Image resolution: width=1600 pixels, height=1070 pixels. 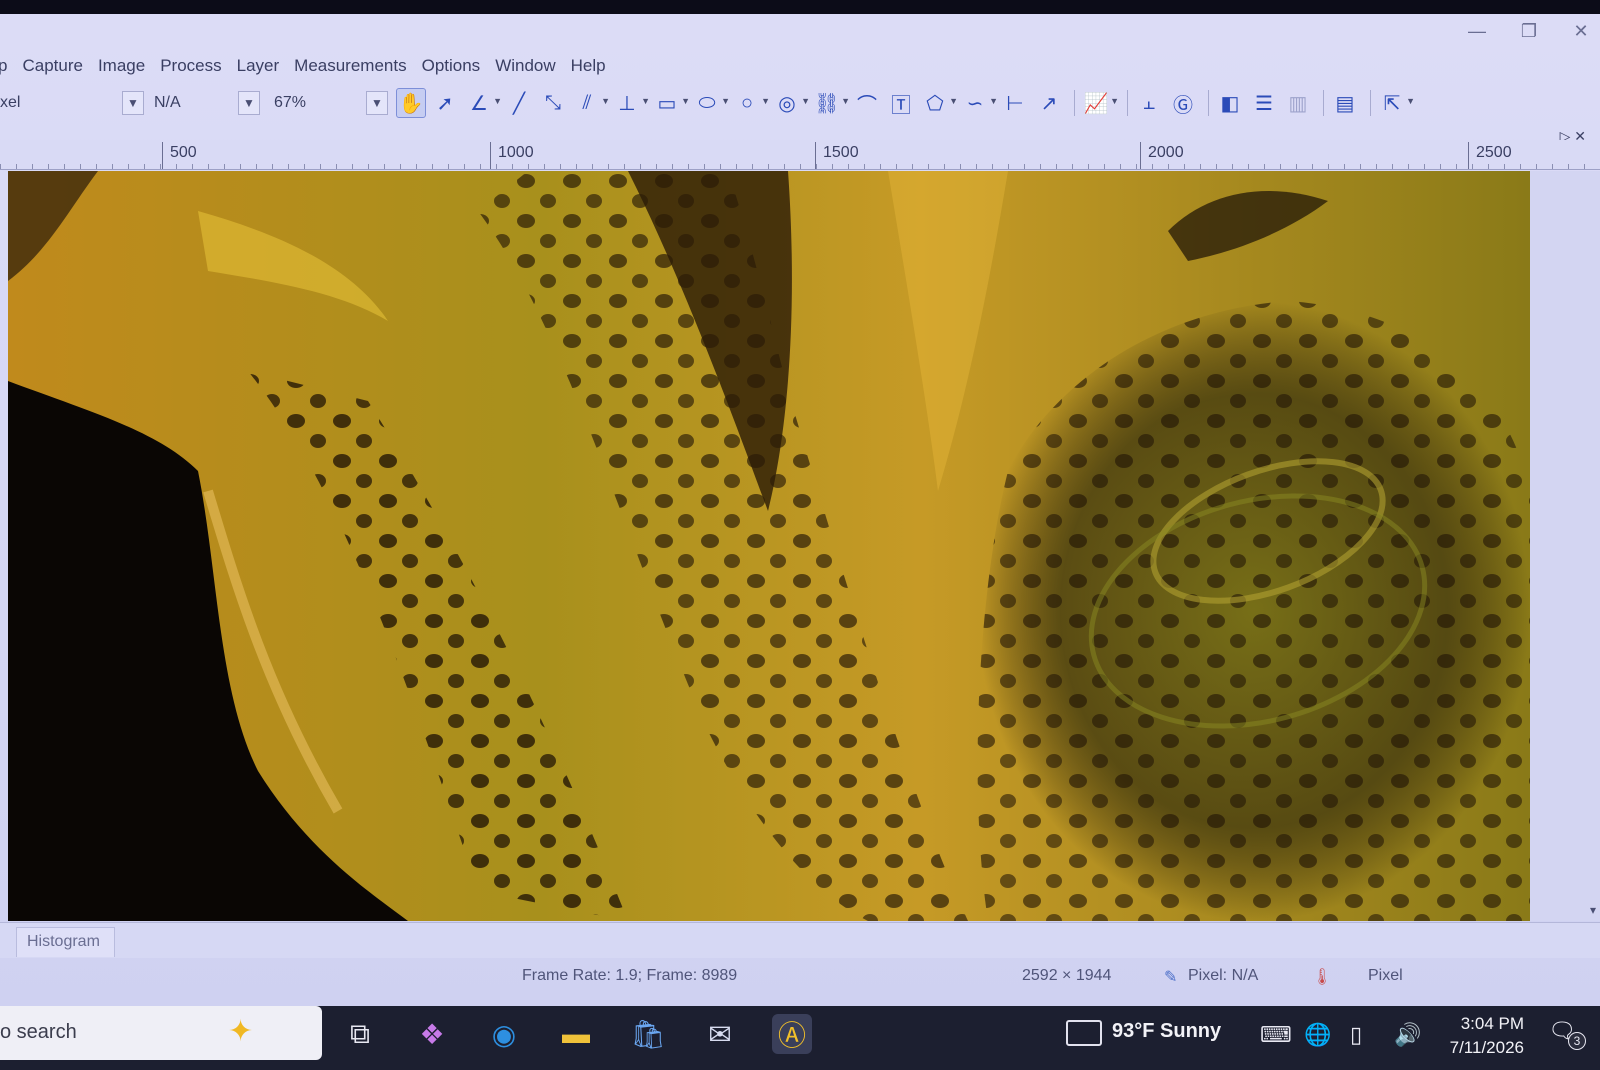 What do you see at coordinates (867, 103) in the screenshot?
I see `arc-icon: ⌒` at bounding box center [867, 103].